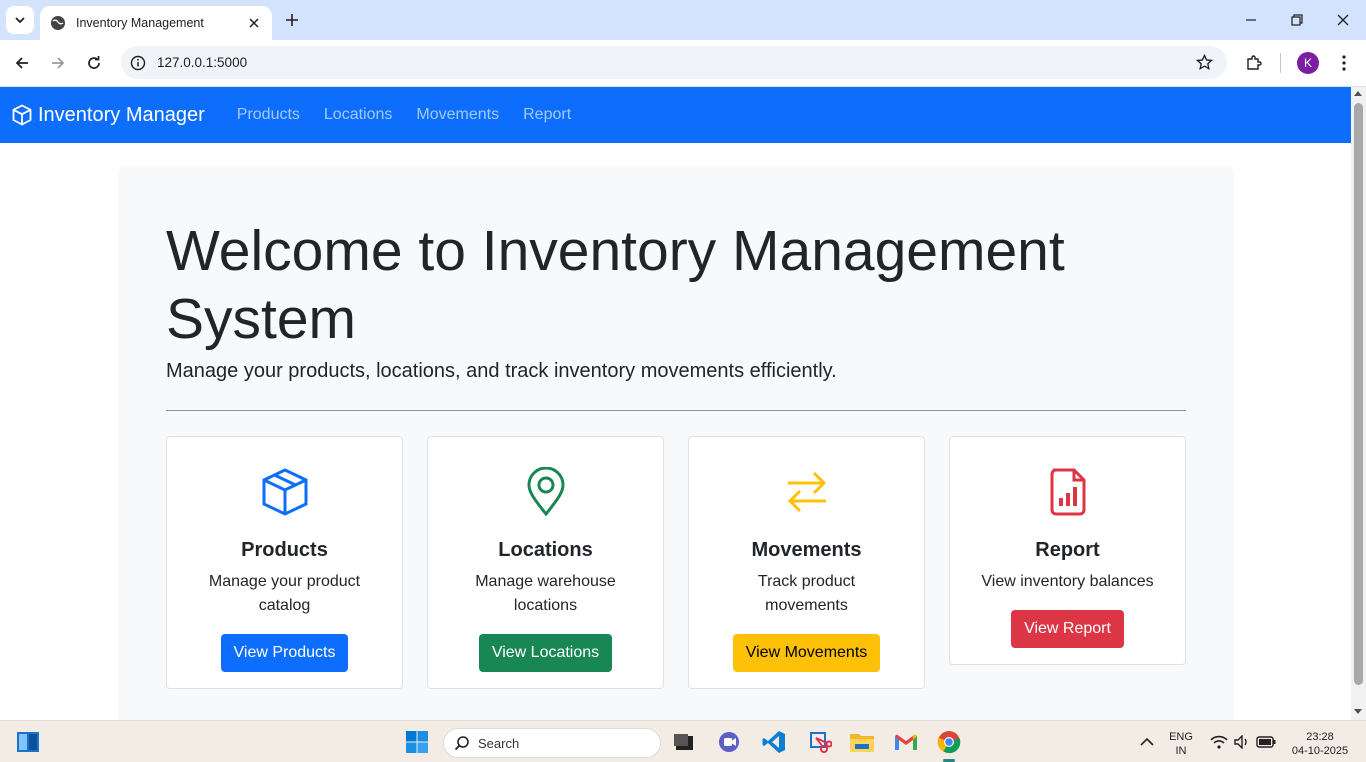 The height and width of the screenshot is (762, 1366). I want to click on bookmark-star-icon, so click(1204, 62).